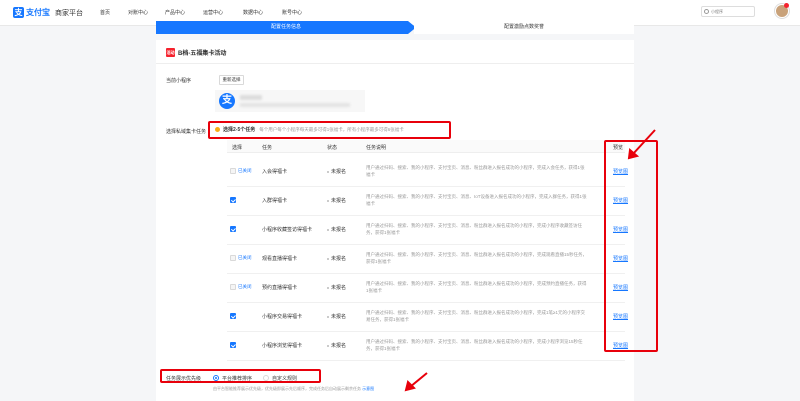  Describe the element at coordinates (237, 148) in the screenshot. I see `col-select: 选择` at that location.